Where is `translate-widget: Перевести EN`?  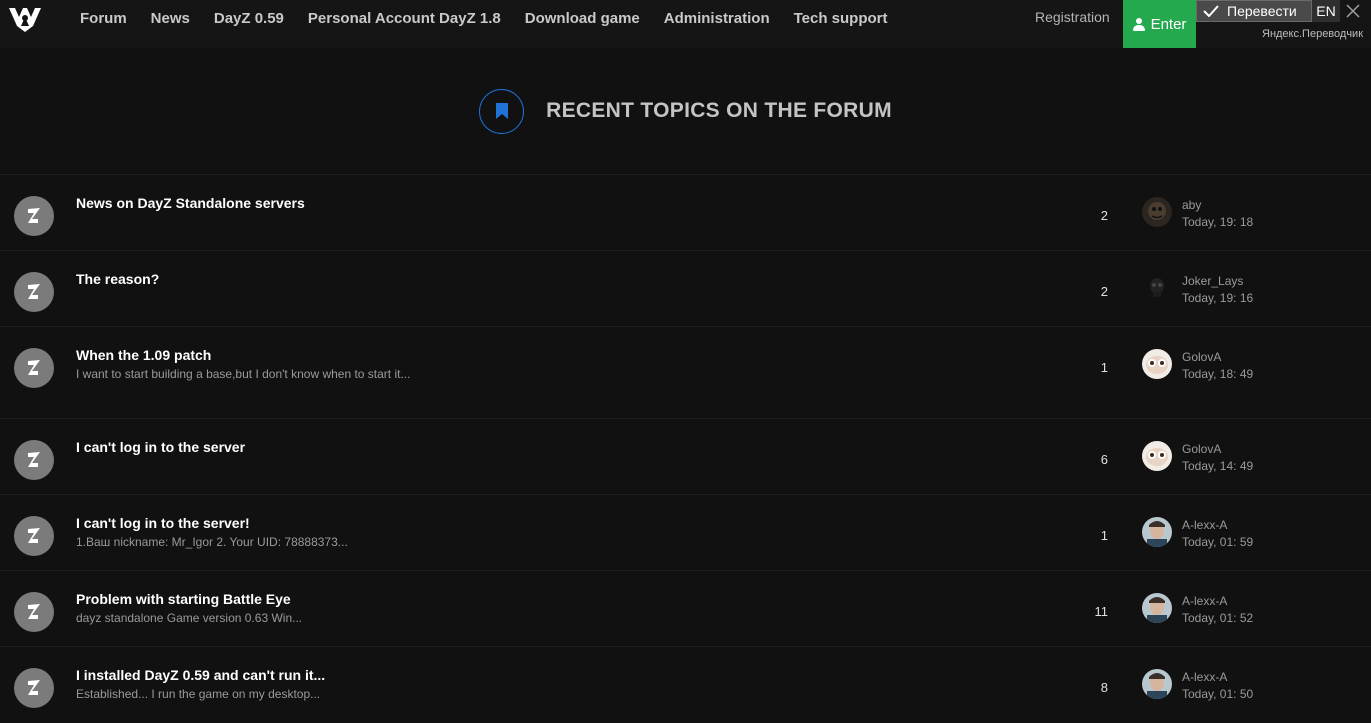 translate-widget: Перевести EN is located at coordinates (1283, 12).